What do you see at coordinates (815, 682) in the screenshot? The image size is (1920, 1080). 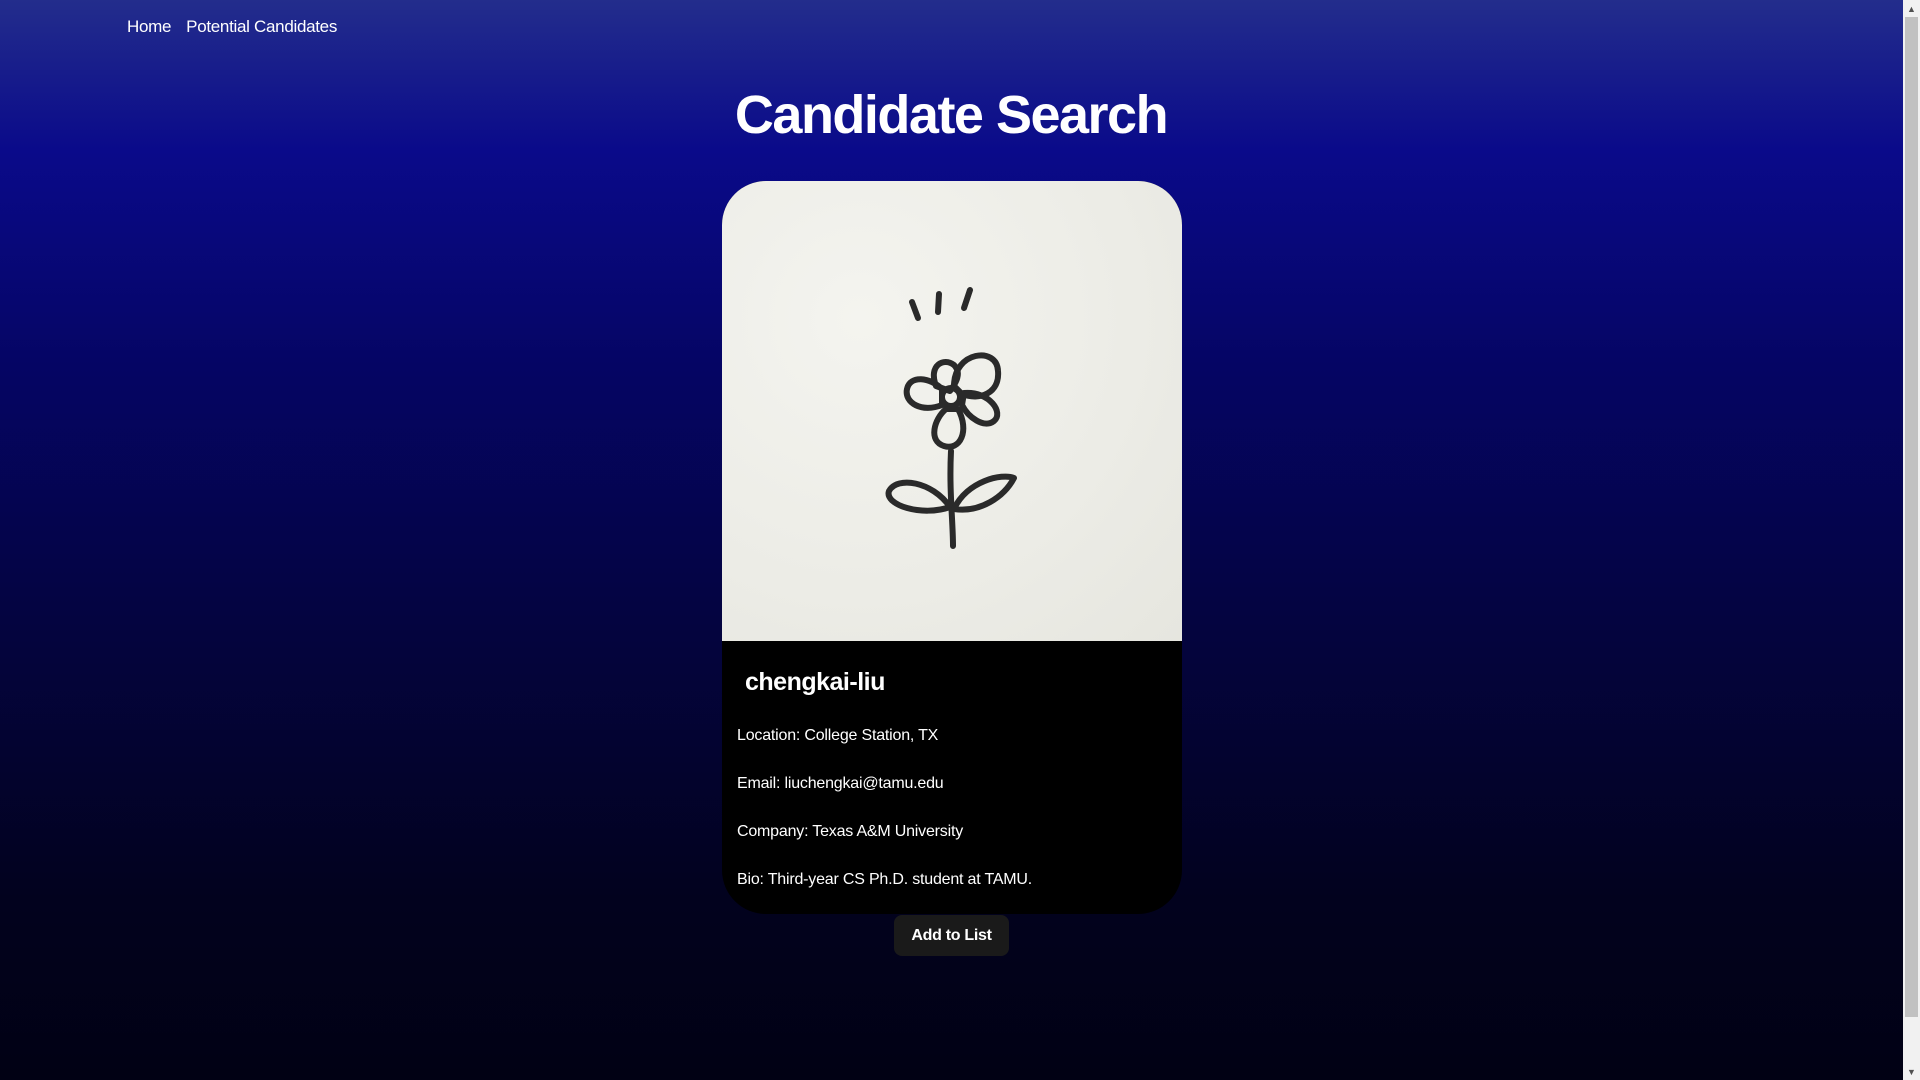 I see `candidate-username: chengkai-liu` at bounding box center [815, 682].